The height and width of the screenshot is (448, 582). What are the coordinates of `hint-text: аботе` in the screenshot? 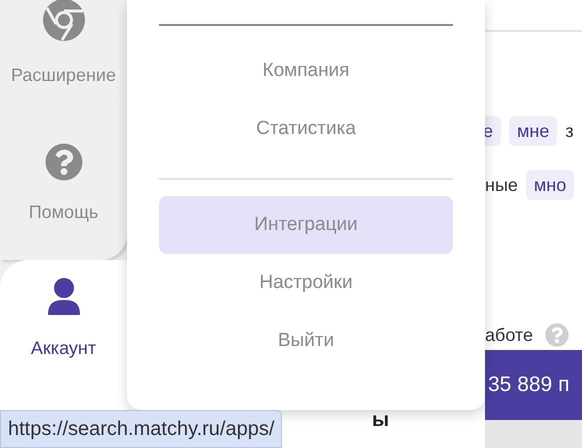 It's located at (509, 335).